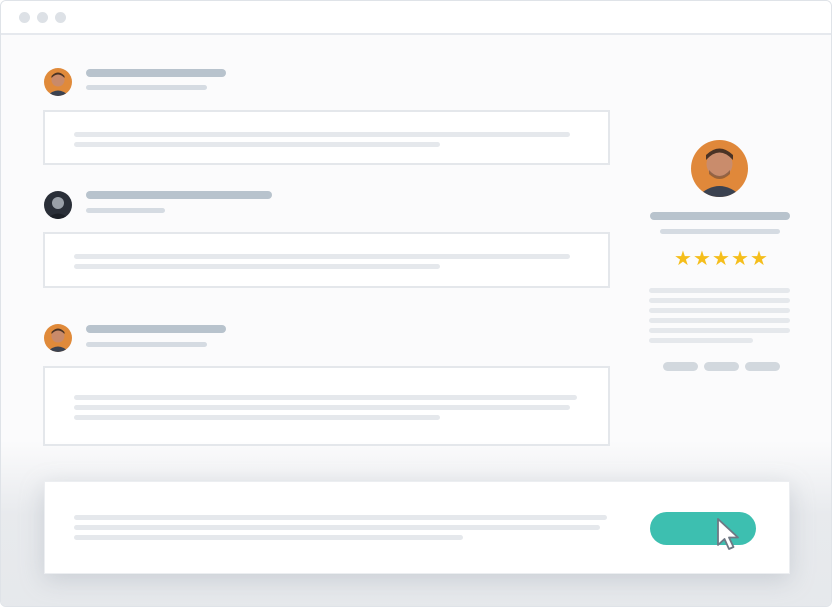 The image size is (832, 607). Describe the element at coordinates (720, 231) in the screenshot. I see `profile-title-placeholder` at that location.